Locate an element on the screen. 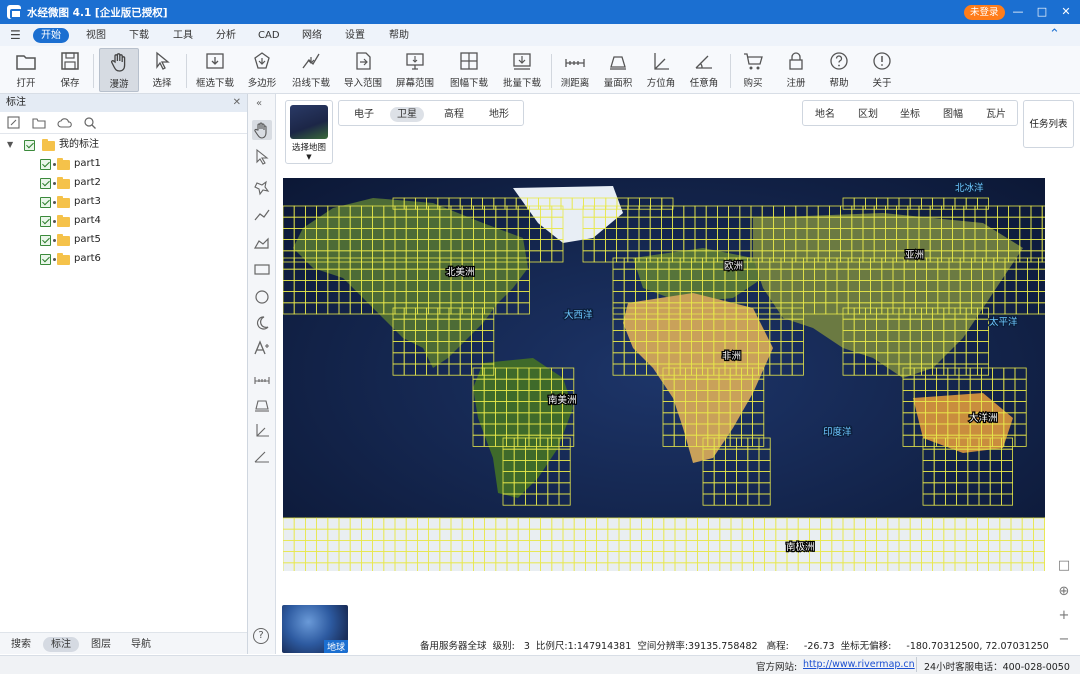 Image resolution: width=1080 pixels, height=674 pixels. map-type-elevation: 高程 is located at coordinates (454, 114).